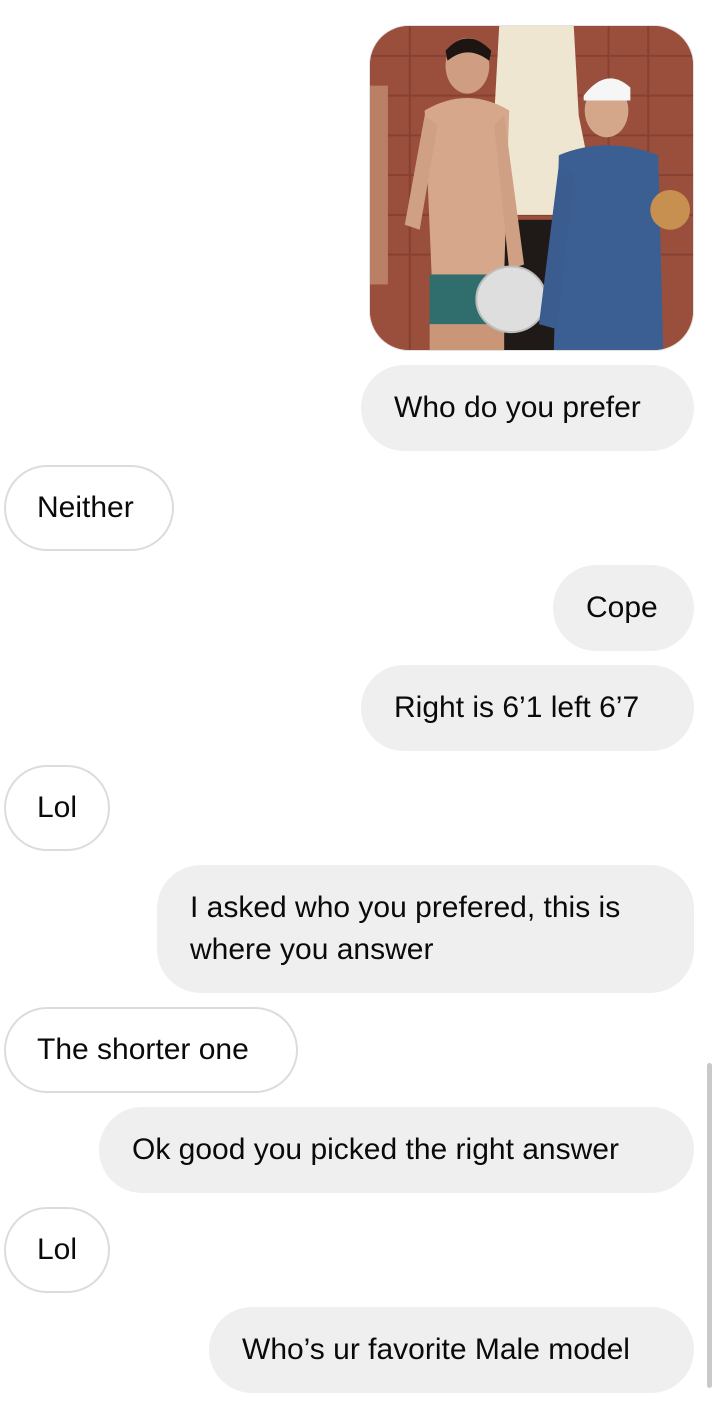 This screenshot has width=719, height=1411. What do you see at coordinates (375, 1149) in the screenshot?
I see `message-text: Ok good you picked the right answer` at bounding box center [375, 1149].